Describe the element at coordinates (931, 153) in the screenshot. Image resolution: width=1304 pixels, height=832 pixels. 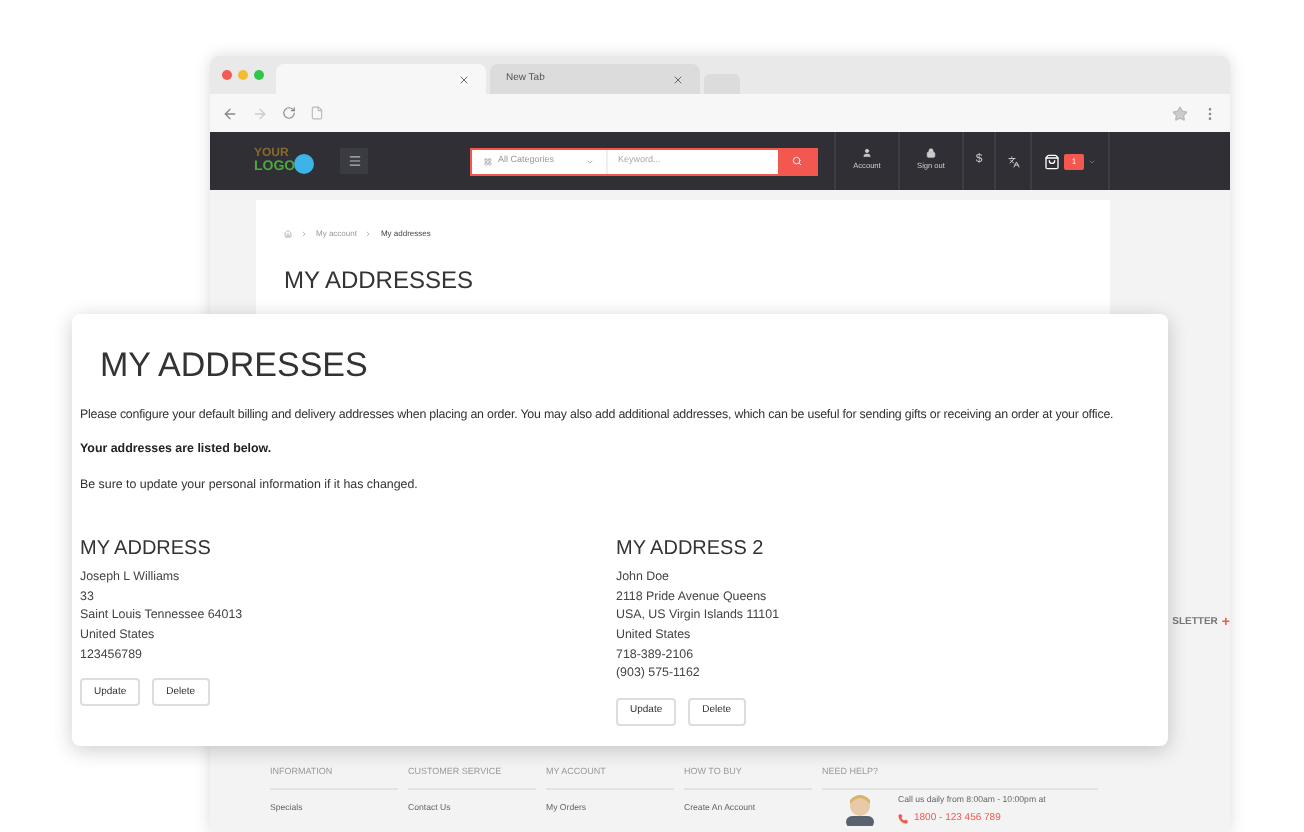
I see `lock-icon` at that location.